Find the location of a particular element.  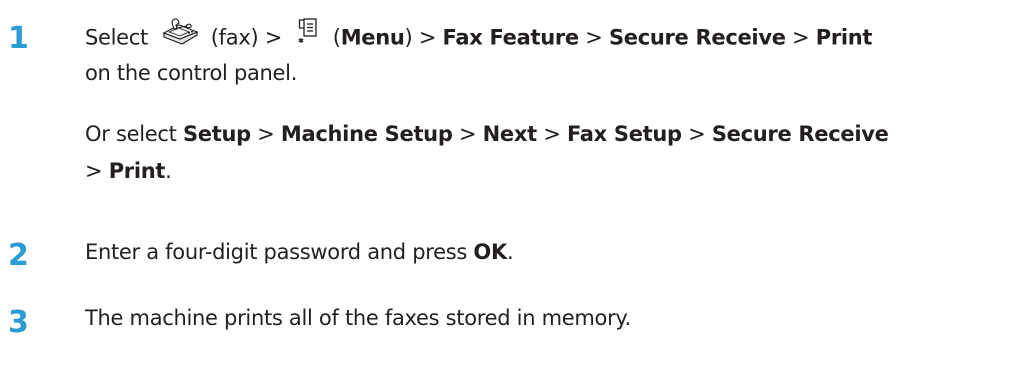

machine-setup-label: Machine Setup is located at coordinates (366, 134).